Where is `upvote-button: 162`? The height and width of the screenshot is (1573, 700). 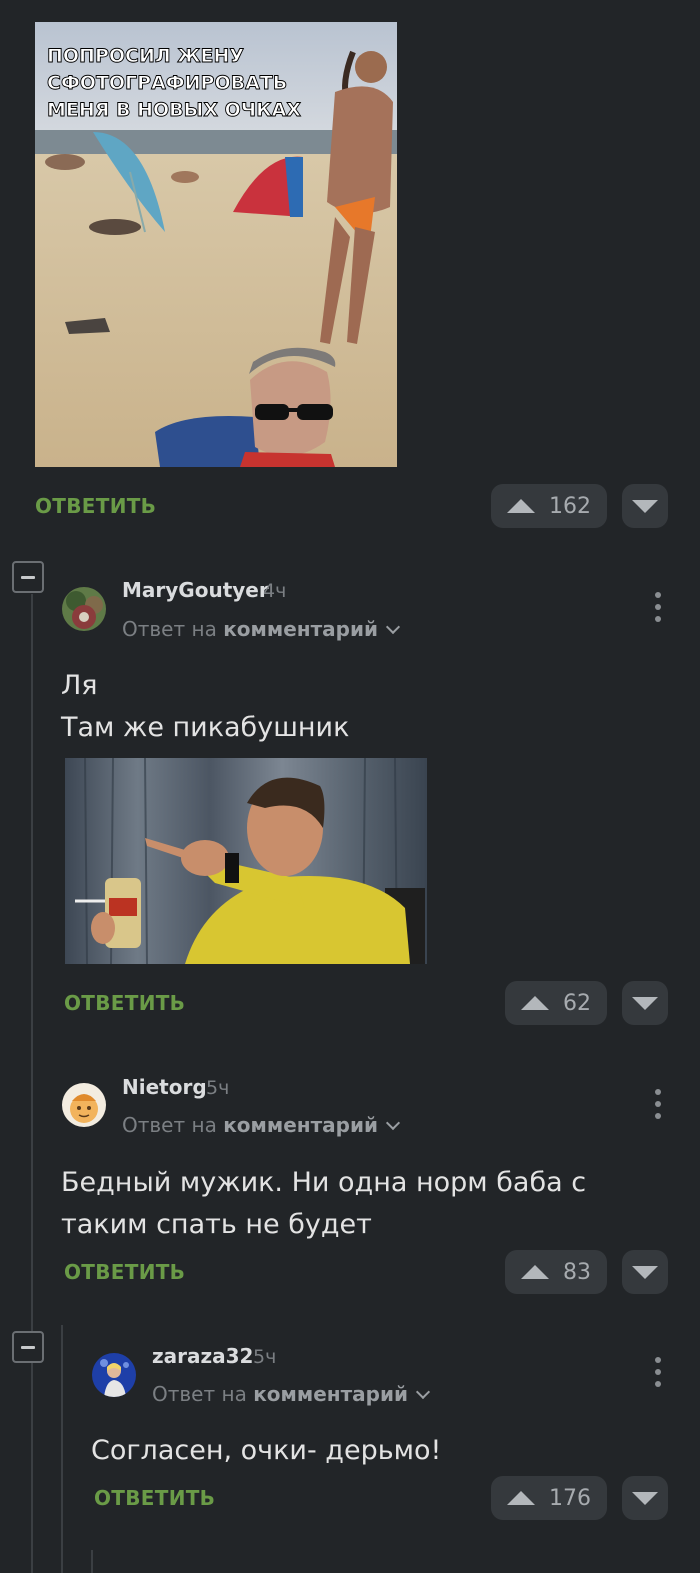 upvote-button: 162 is located at coordinates (549, 506).